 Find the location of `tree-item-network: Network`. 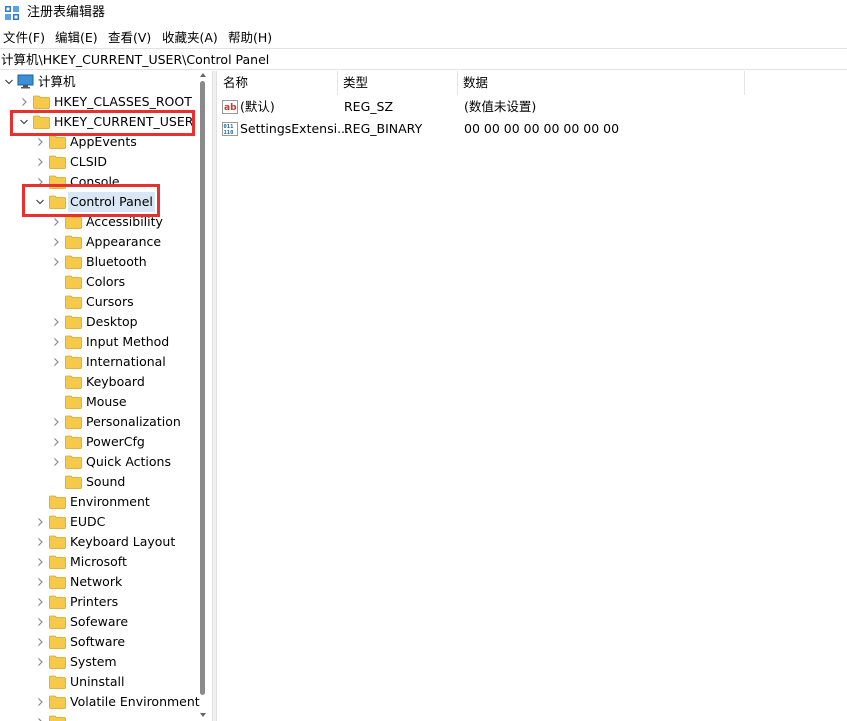

tree-item-network: Network is located at coordinates (100, 582).